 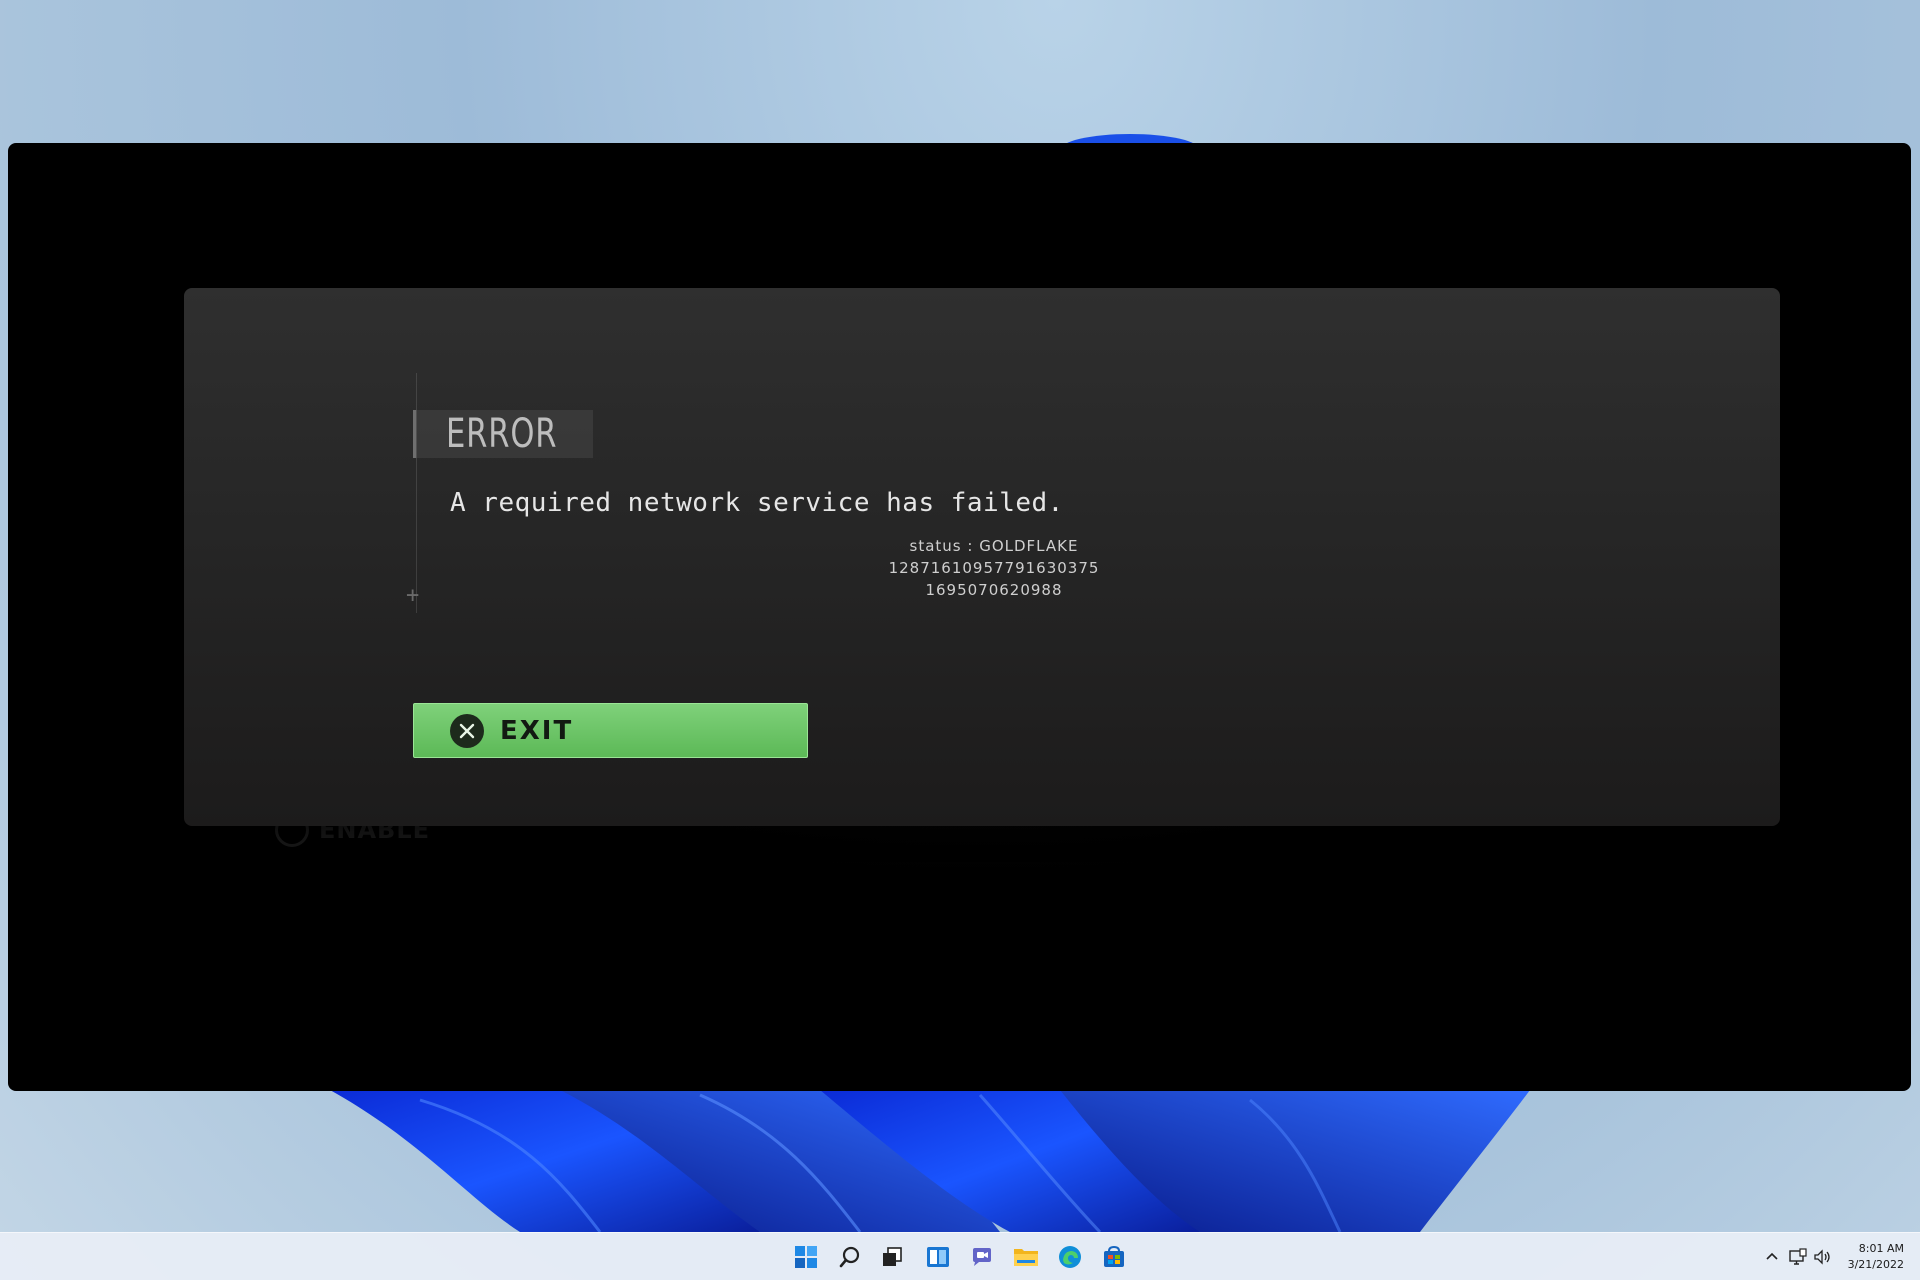 I want to click on error-code-2: 1695070620988, so click(x=994, y=590).